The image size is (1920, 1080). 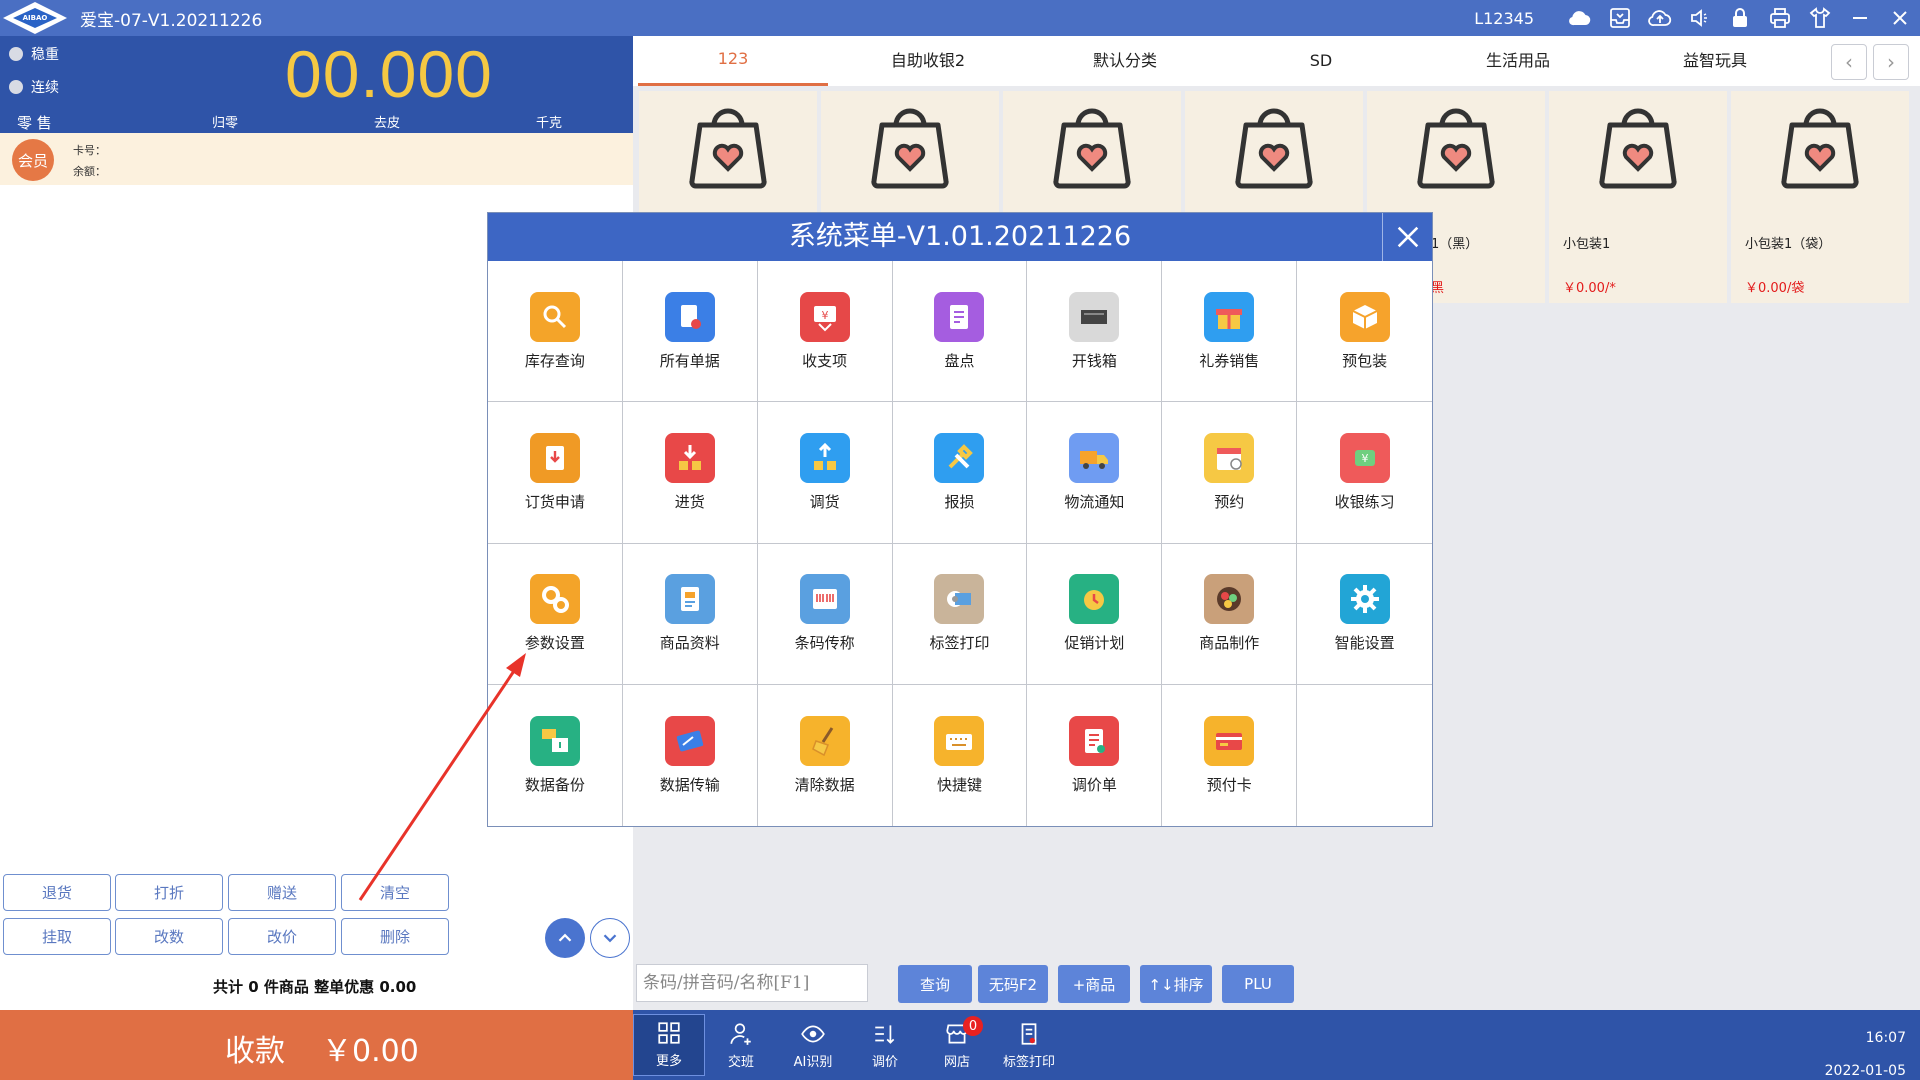 What do you see at coordinates (1740, 18) in the screenshot?
I see `lock-icon` at bounding box center [1740, 18].